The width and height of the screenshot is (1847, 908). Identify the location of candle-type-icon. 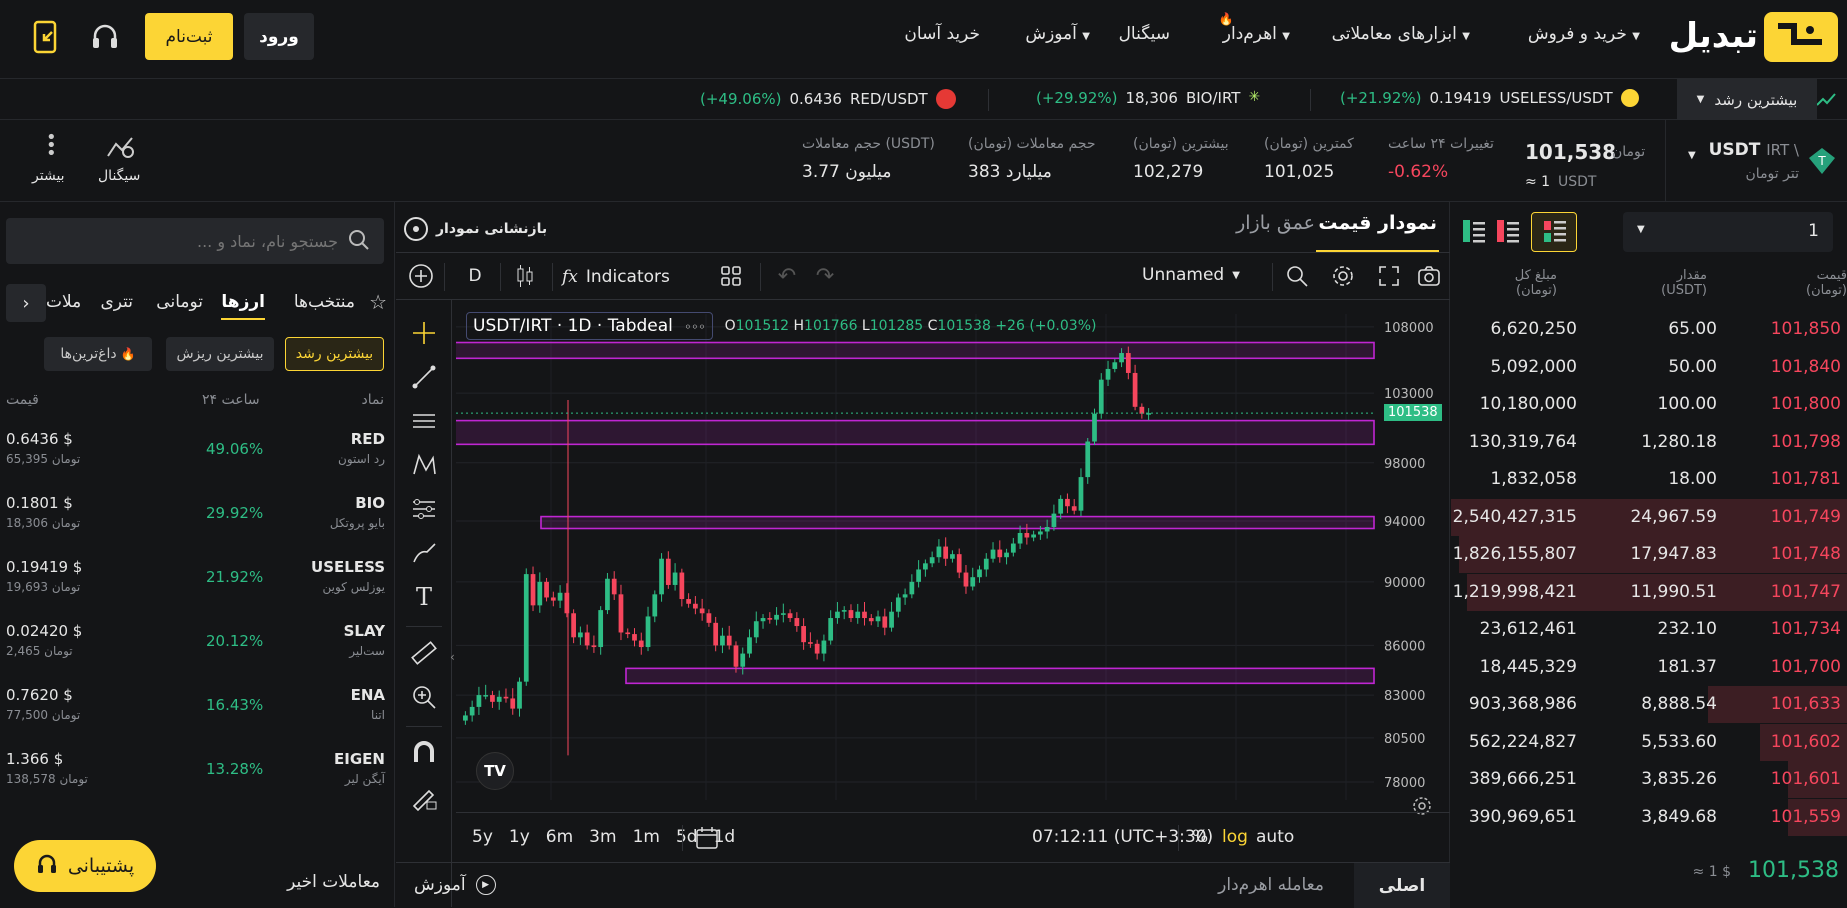
(525, 276).